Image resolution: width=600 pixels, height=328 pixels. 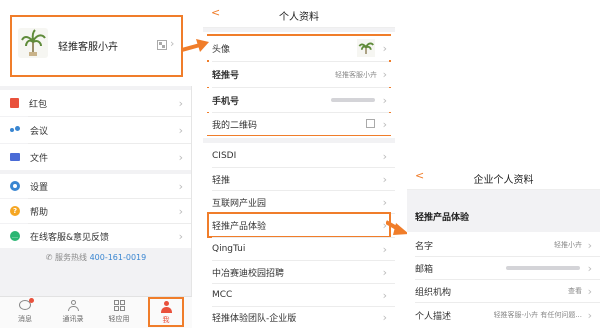 What do you see at coordinates (248, 273) in the screenshot?
I see `org-label: 中冶赛迪校园招聘` at bounding box center [248, 273].